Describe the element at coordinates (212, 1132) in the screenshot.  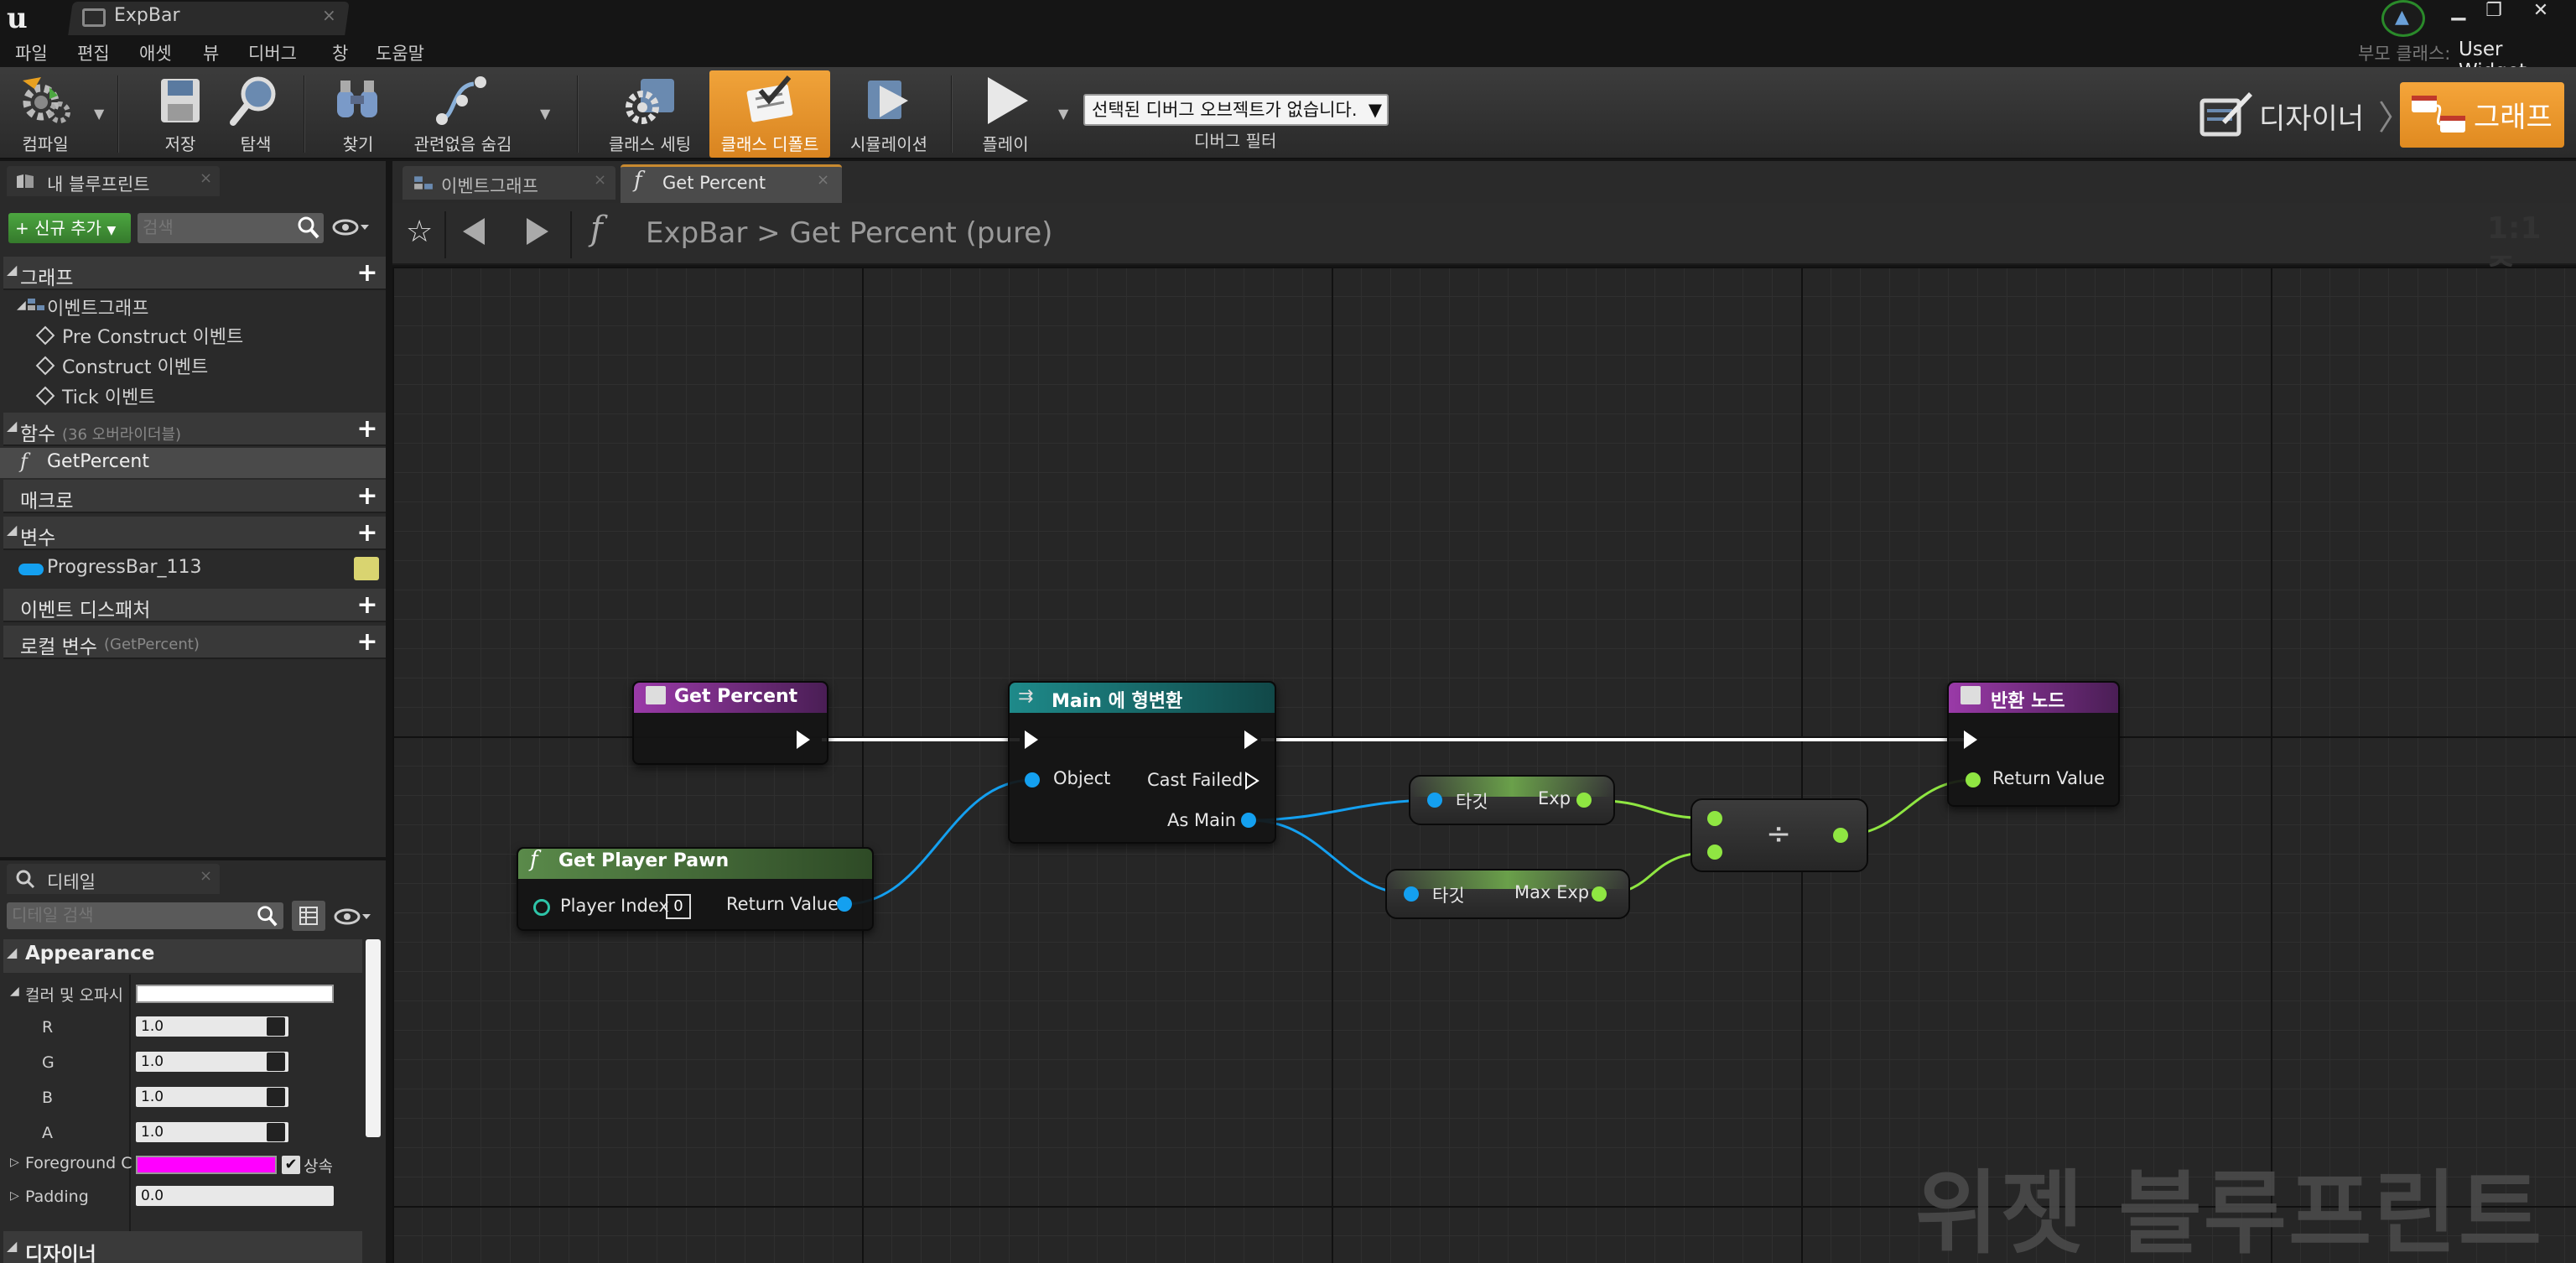
I see `a-input: 1.0` at that location.